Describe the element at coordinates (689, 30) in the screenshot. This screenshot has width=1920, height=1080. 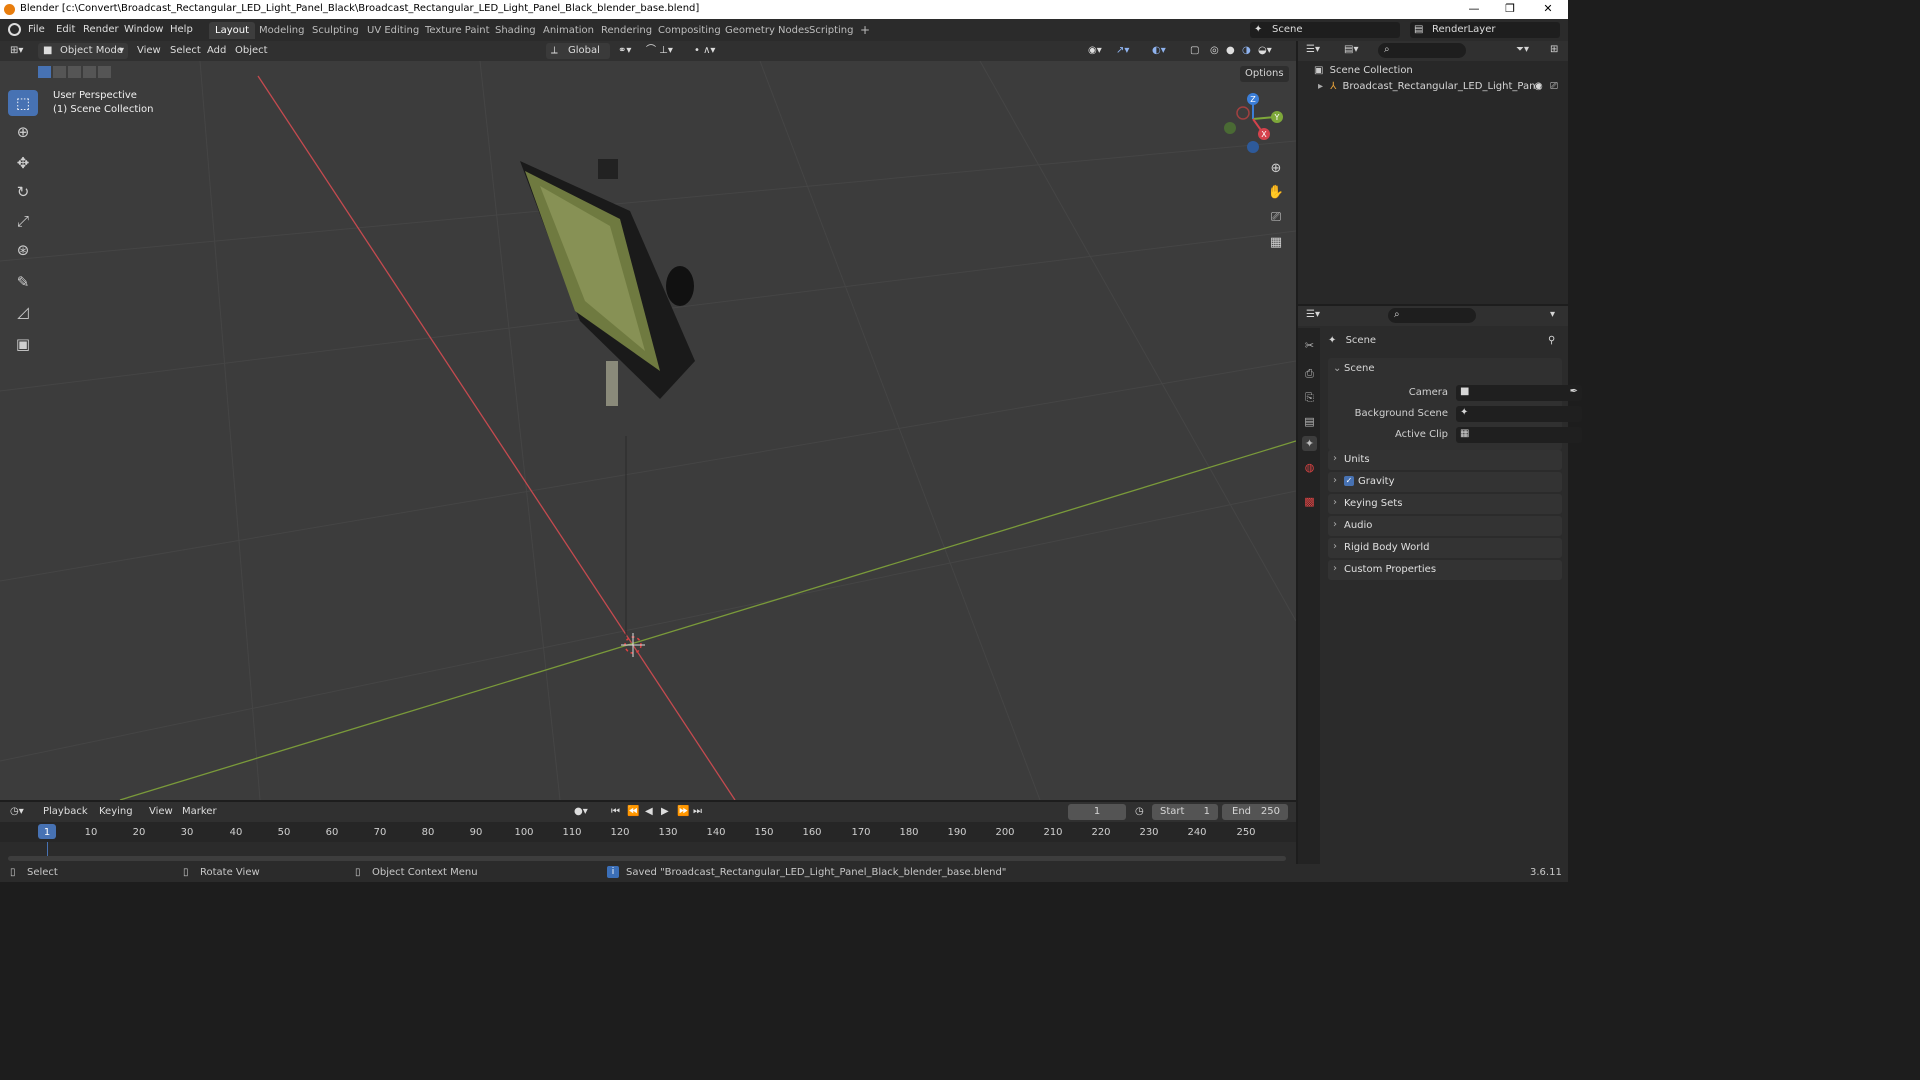
I see `tab-compositing: Compositing` at that location.